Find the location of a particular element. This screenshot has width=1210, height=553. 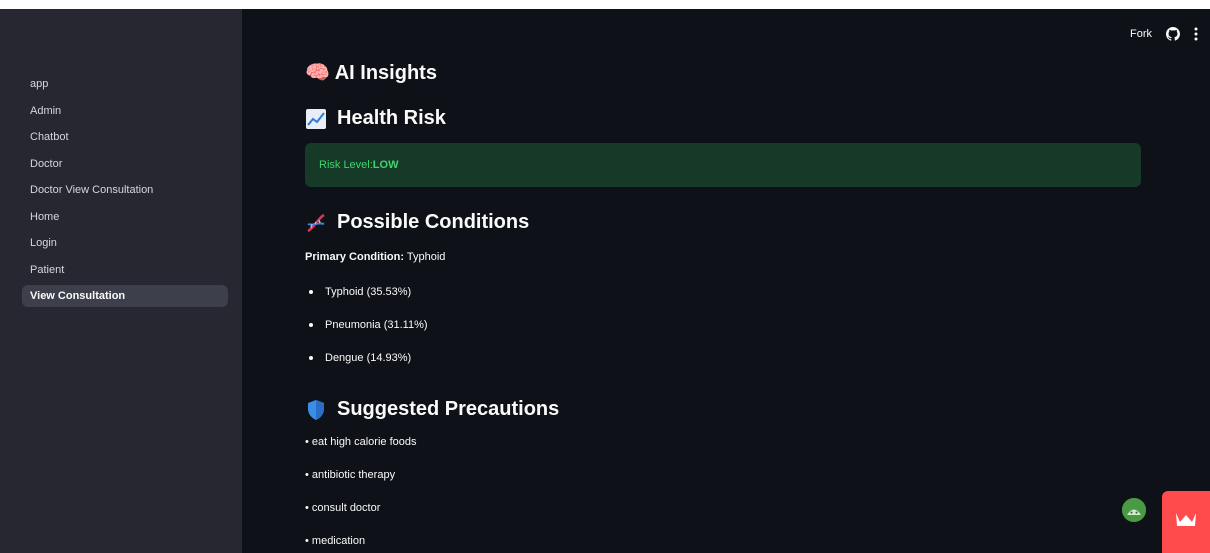

topbar: Fork is located at coordinates (1164, 34).